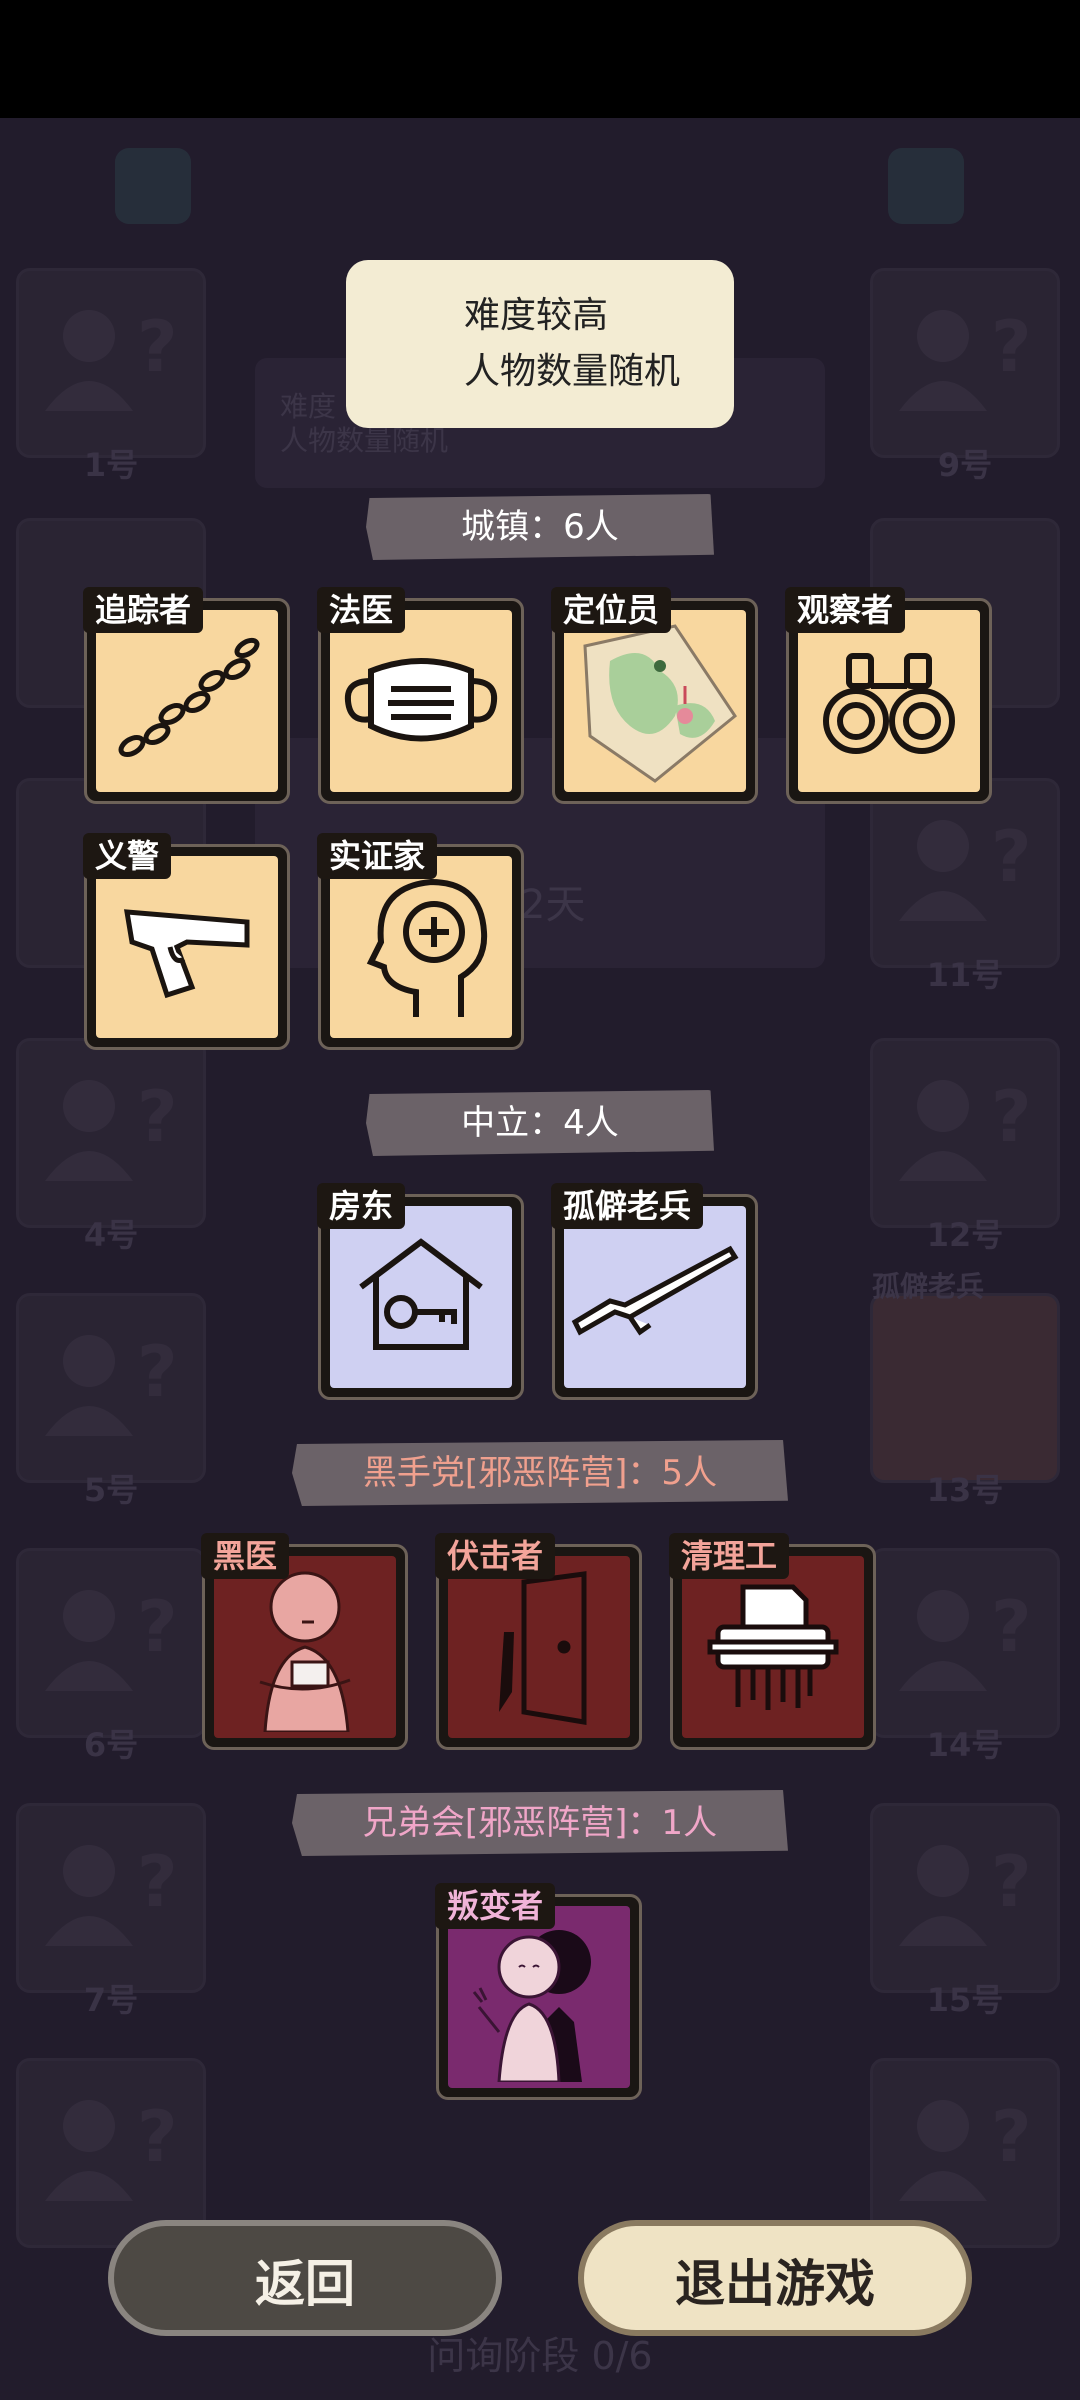 Image resolution: width=1080 pixels, height=2400 pixels. I want to click on player-number: 15号, so click(965, 2000).